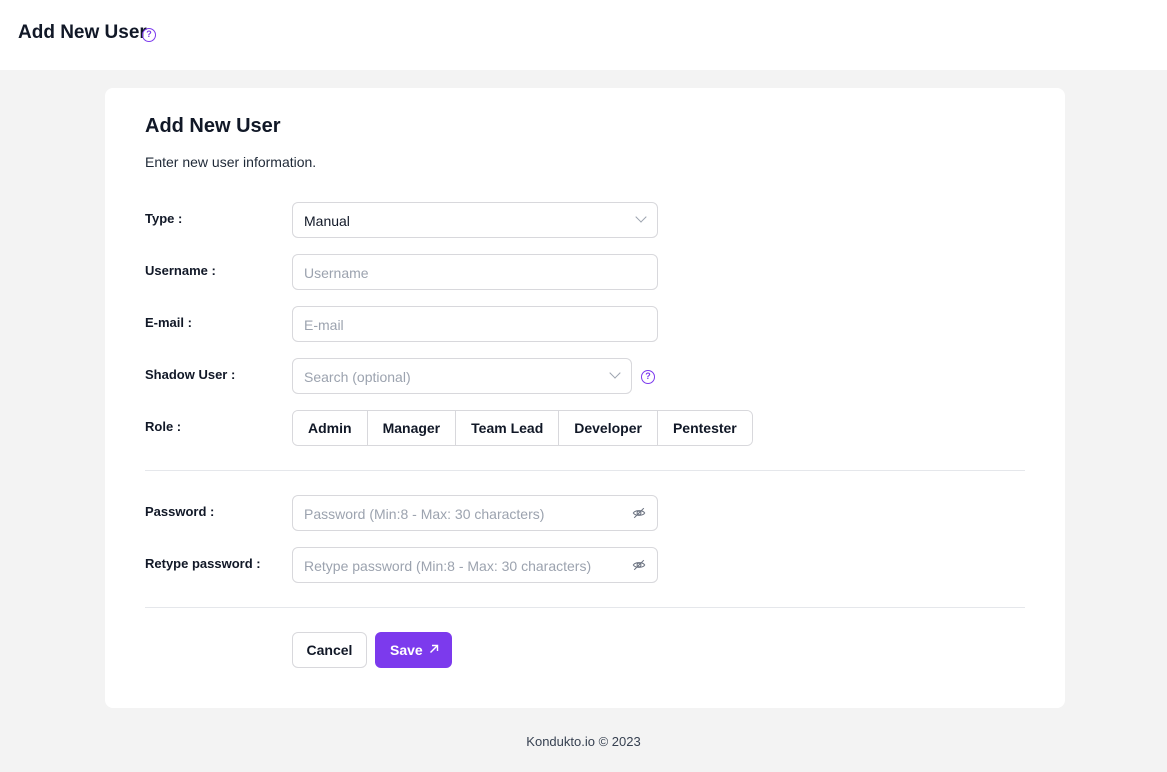 The width and height of the screenshot is (1167, 772). Describe the element at coordinates (203, 563) in the screenshot. I see `retype-password-label: Retype password :` at that location.